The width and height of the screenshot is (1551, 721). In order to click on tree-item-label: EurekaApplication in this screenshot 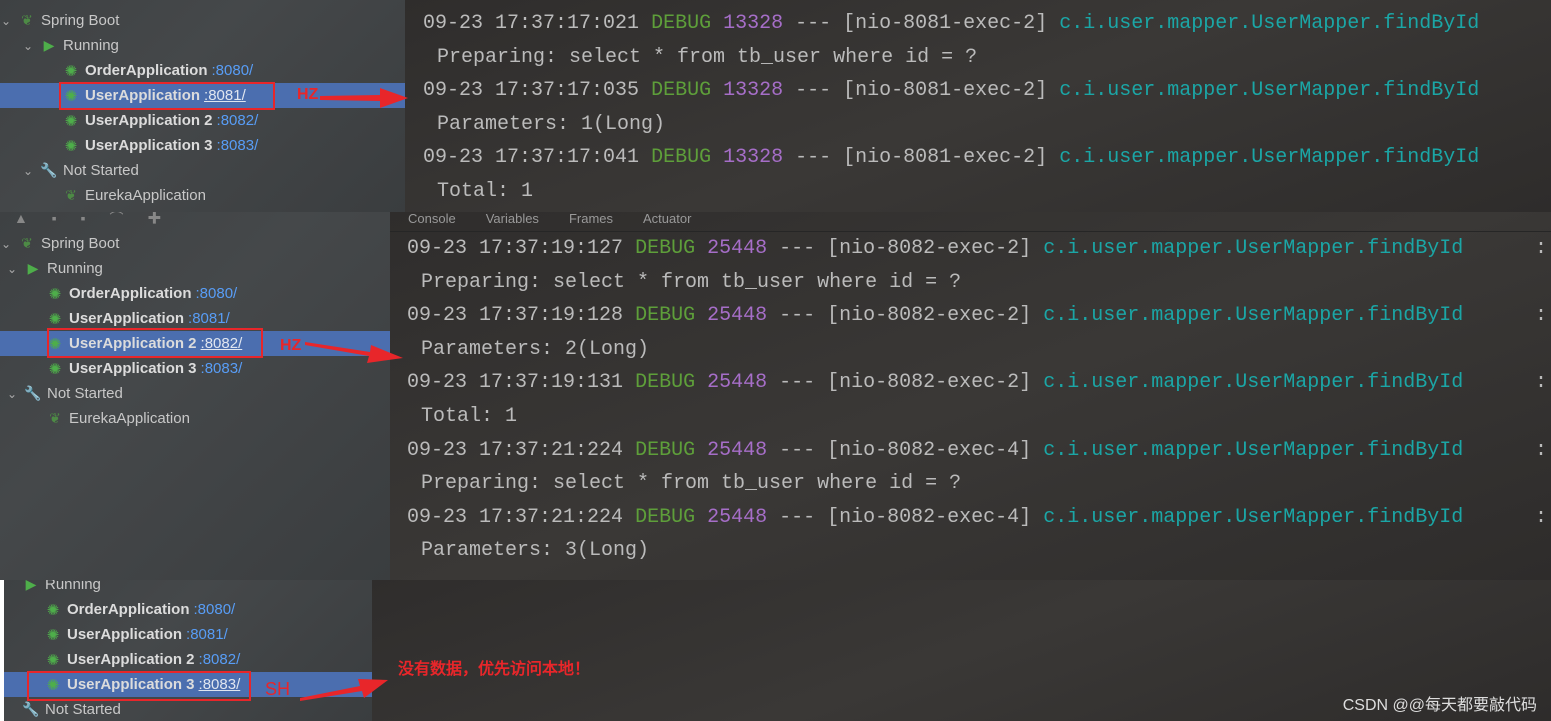, I will do `click(145, 195)`.